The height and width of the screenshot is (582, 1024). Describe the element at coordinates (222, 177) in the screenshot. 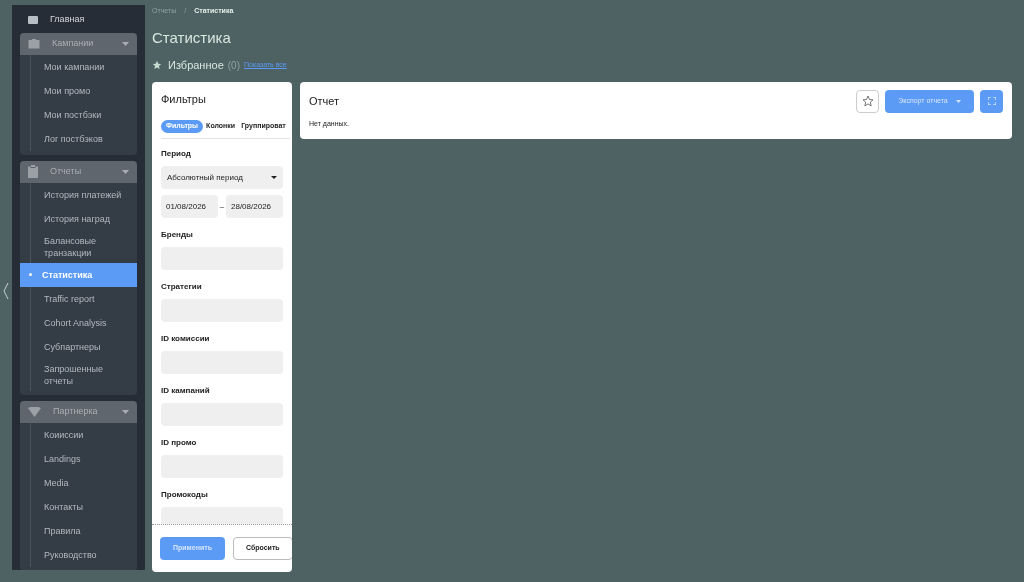

I see `period-select: Абсолютный период` at that location.